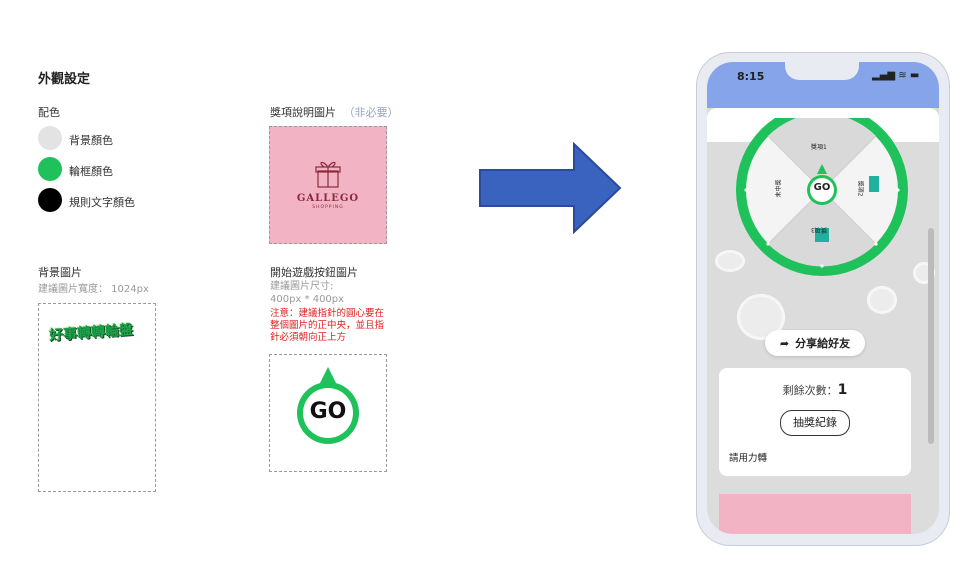 Image resolution: width=972 pixels, height=582 pixels. What do you see at coordinates (328, 198) in the screenshot?
I see `prize-brand: GALLEGO` at bounding box center [328, 198].